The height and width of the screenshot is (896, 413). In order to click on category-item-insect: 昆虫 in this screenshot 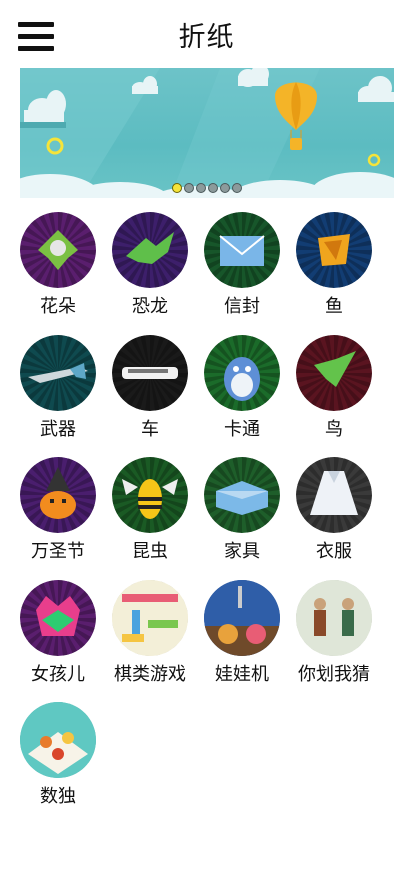, I will do `click(150, 509)`.